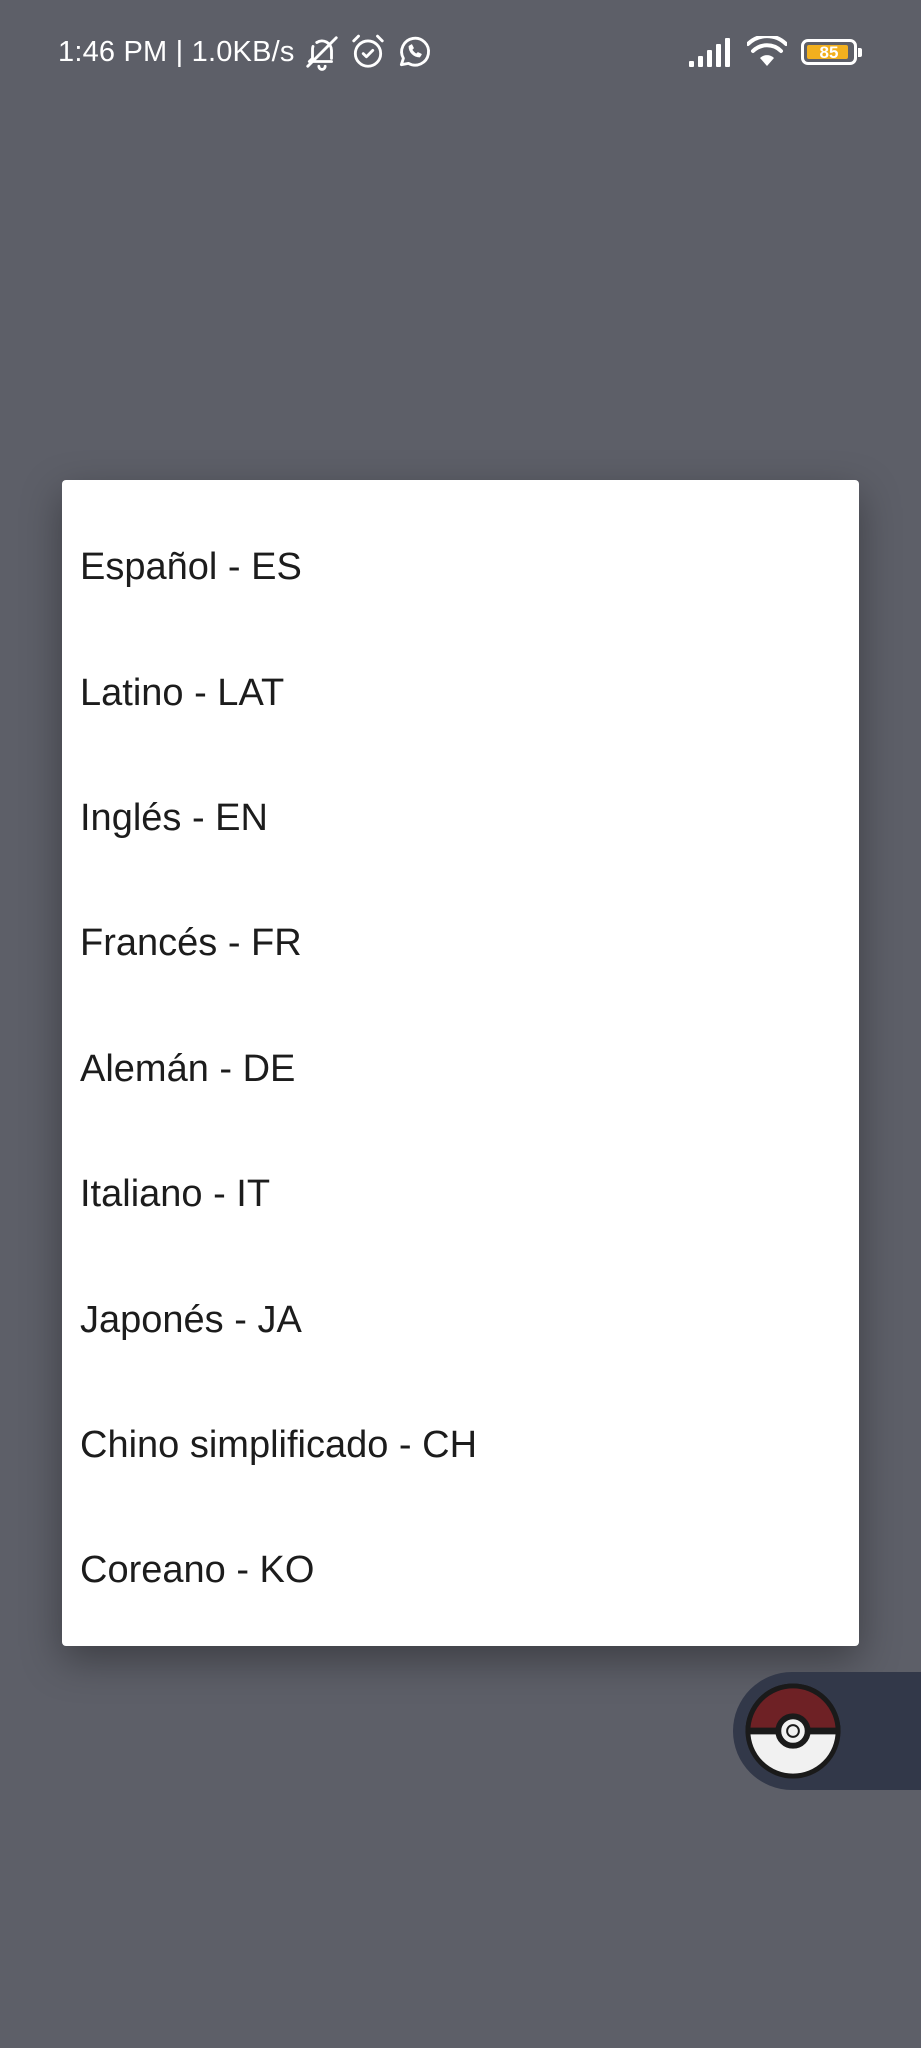  What do you see at coordinates (767, 51) in the screenshot?
I see `wifi-icon` at bounding box center [767, 51].